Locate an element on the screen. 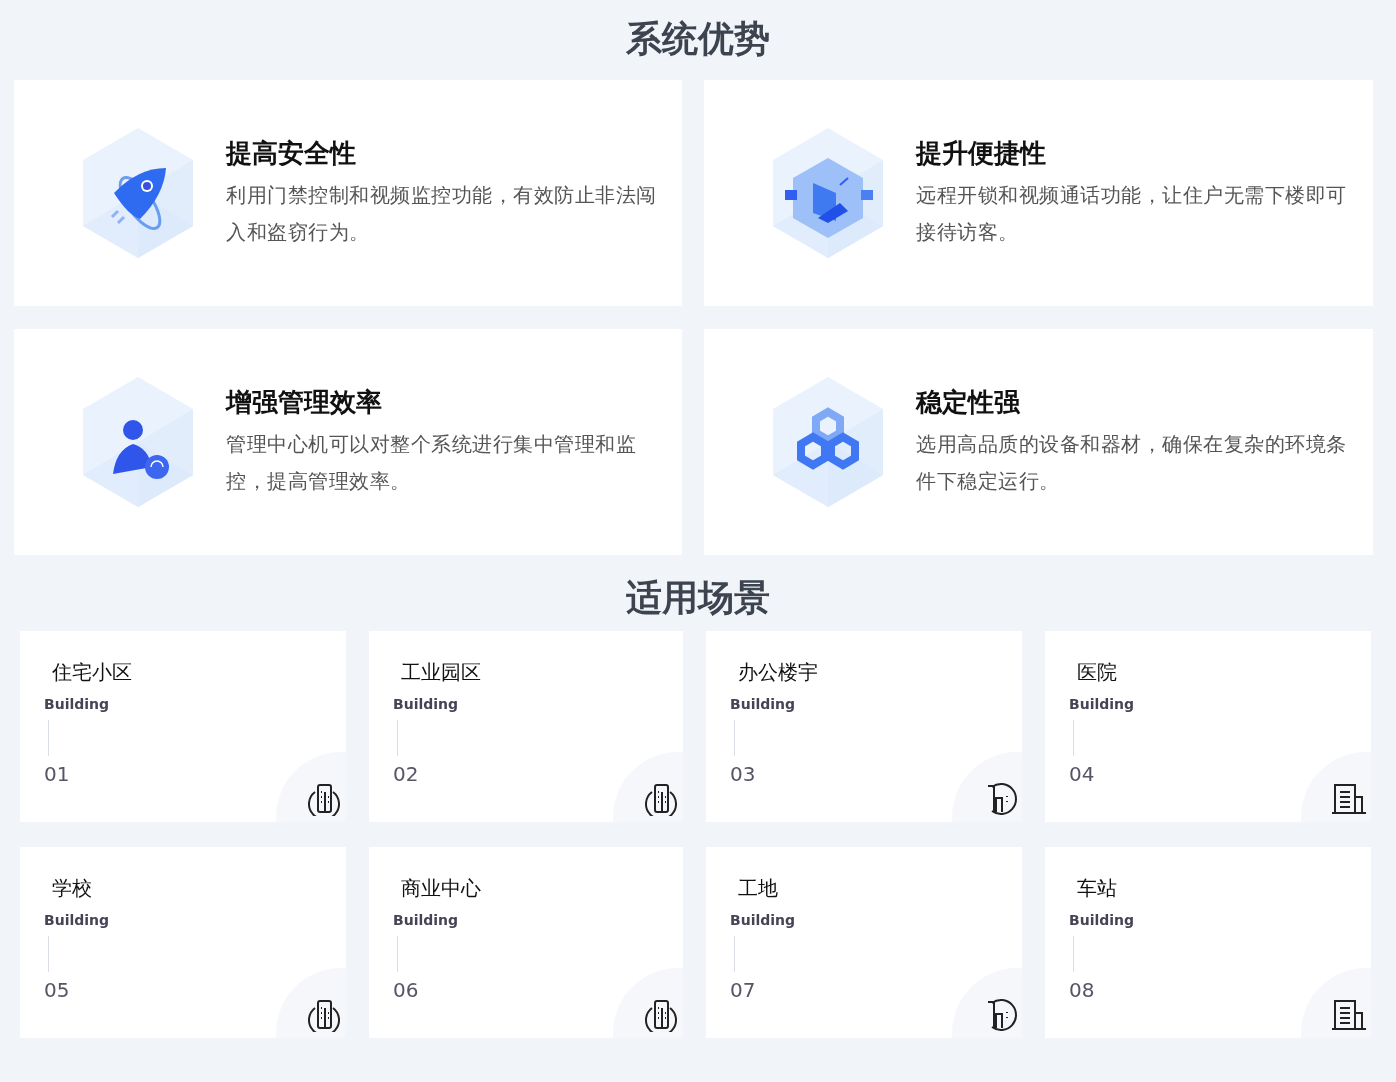 The height and width of the screenshot is (1082, 1396). feature-description: 管理中心机可以对整个系统进行集中管理和监控，提高管理效率。 is located at coordinates (431, 462).